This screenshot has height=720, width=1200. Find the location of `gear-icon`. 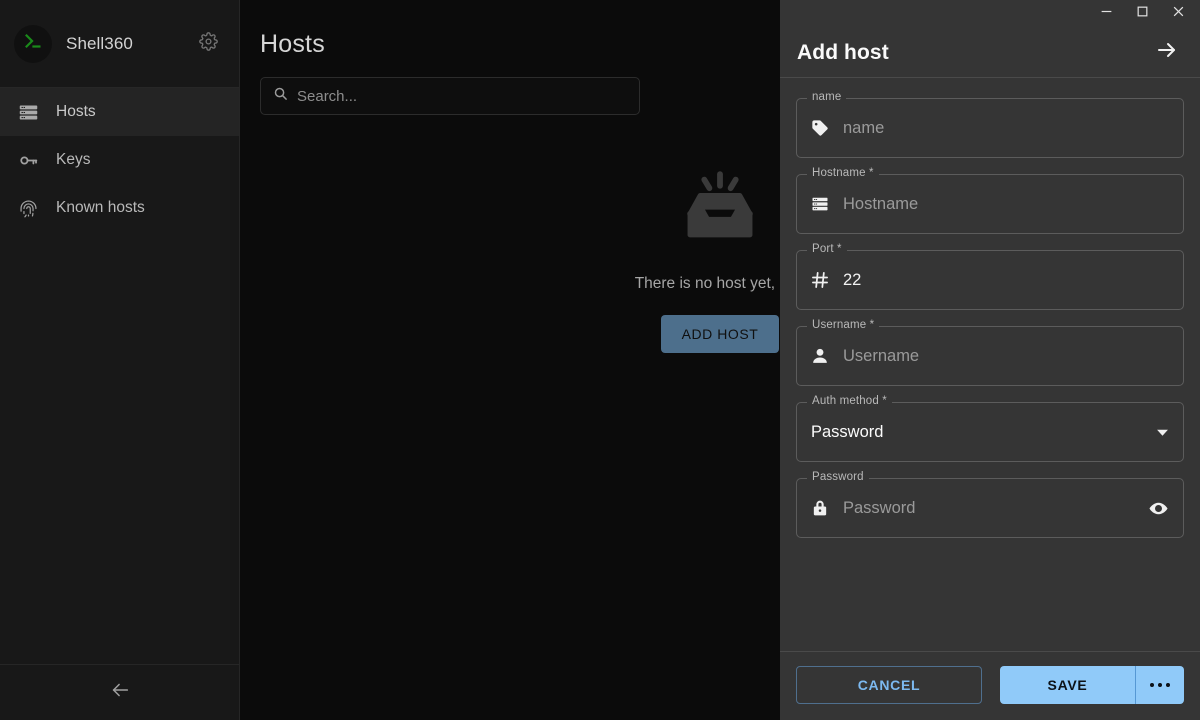

gear-icon is located at coordinates (208, 43).